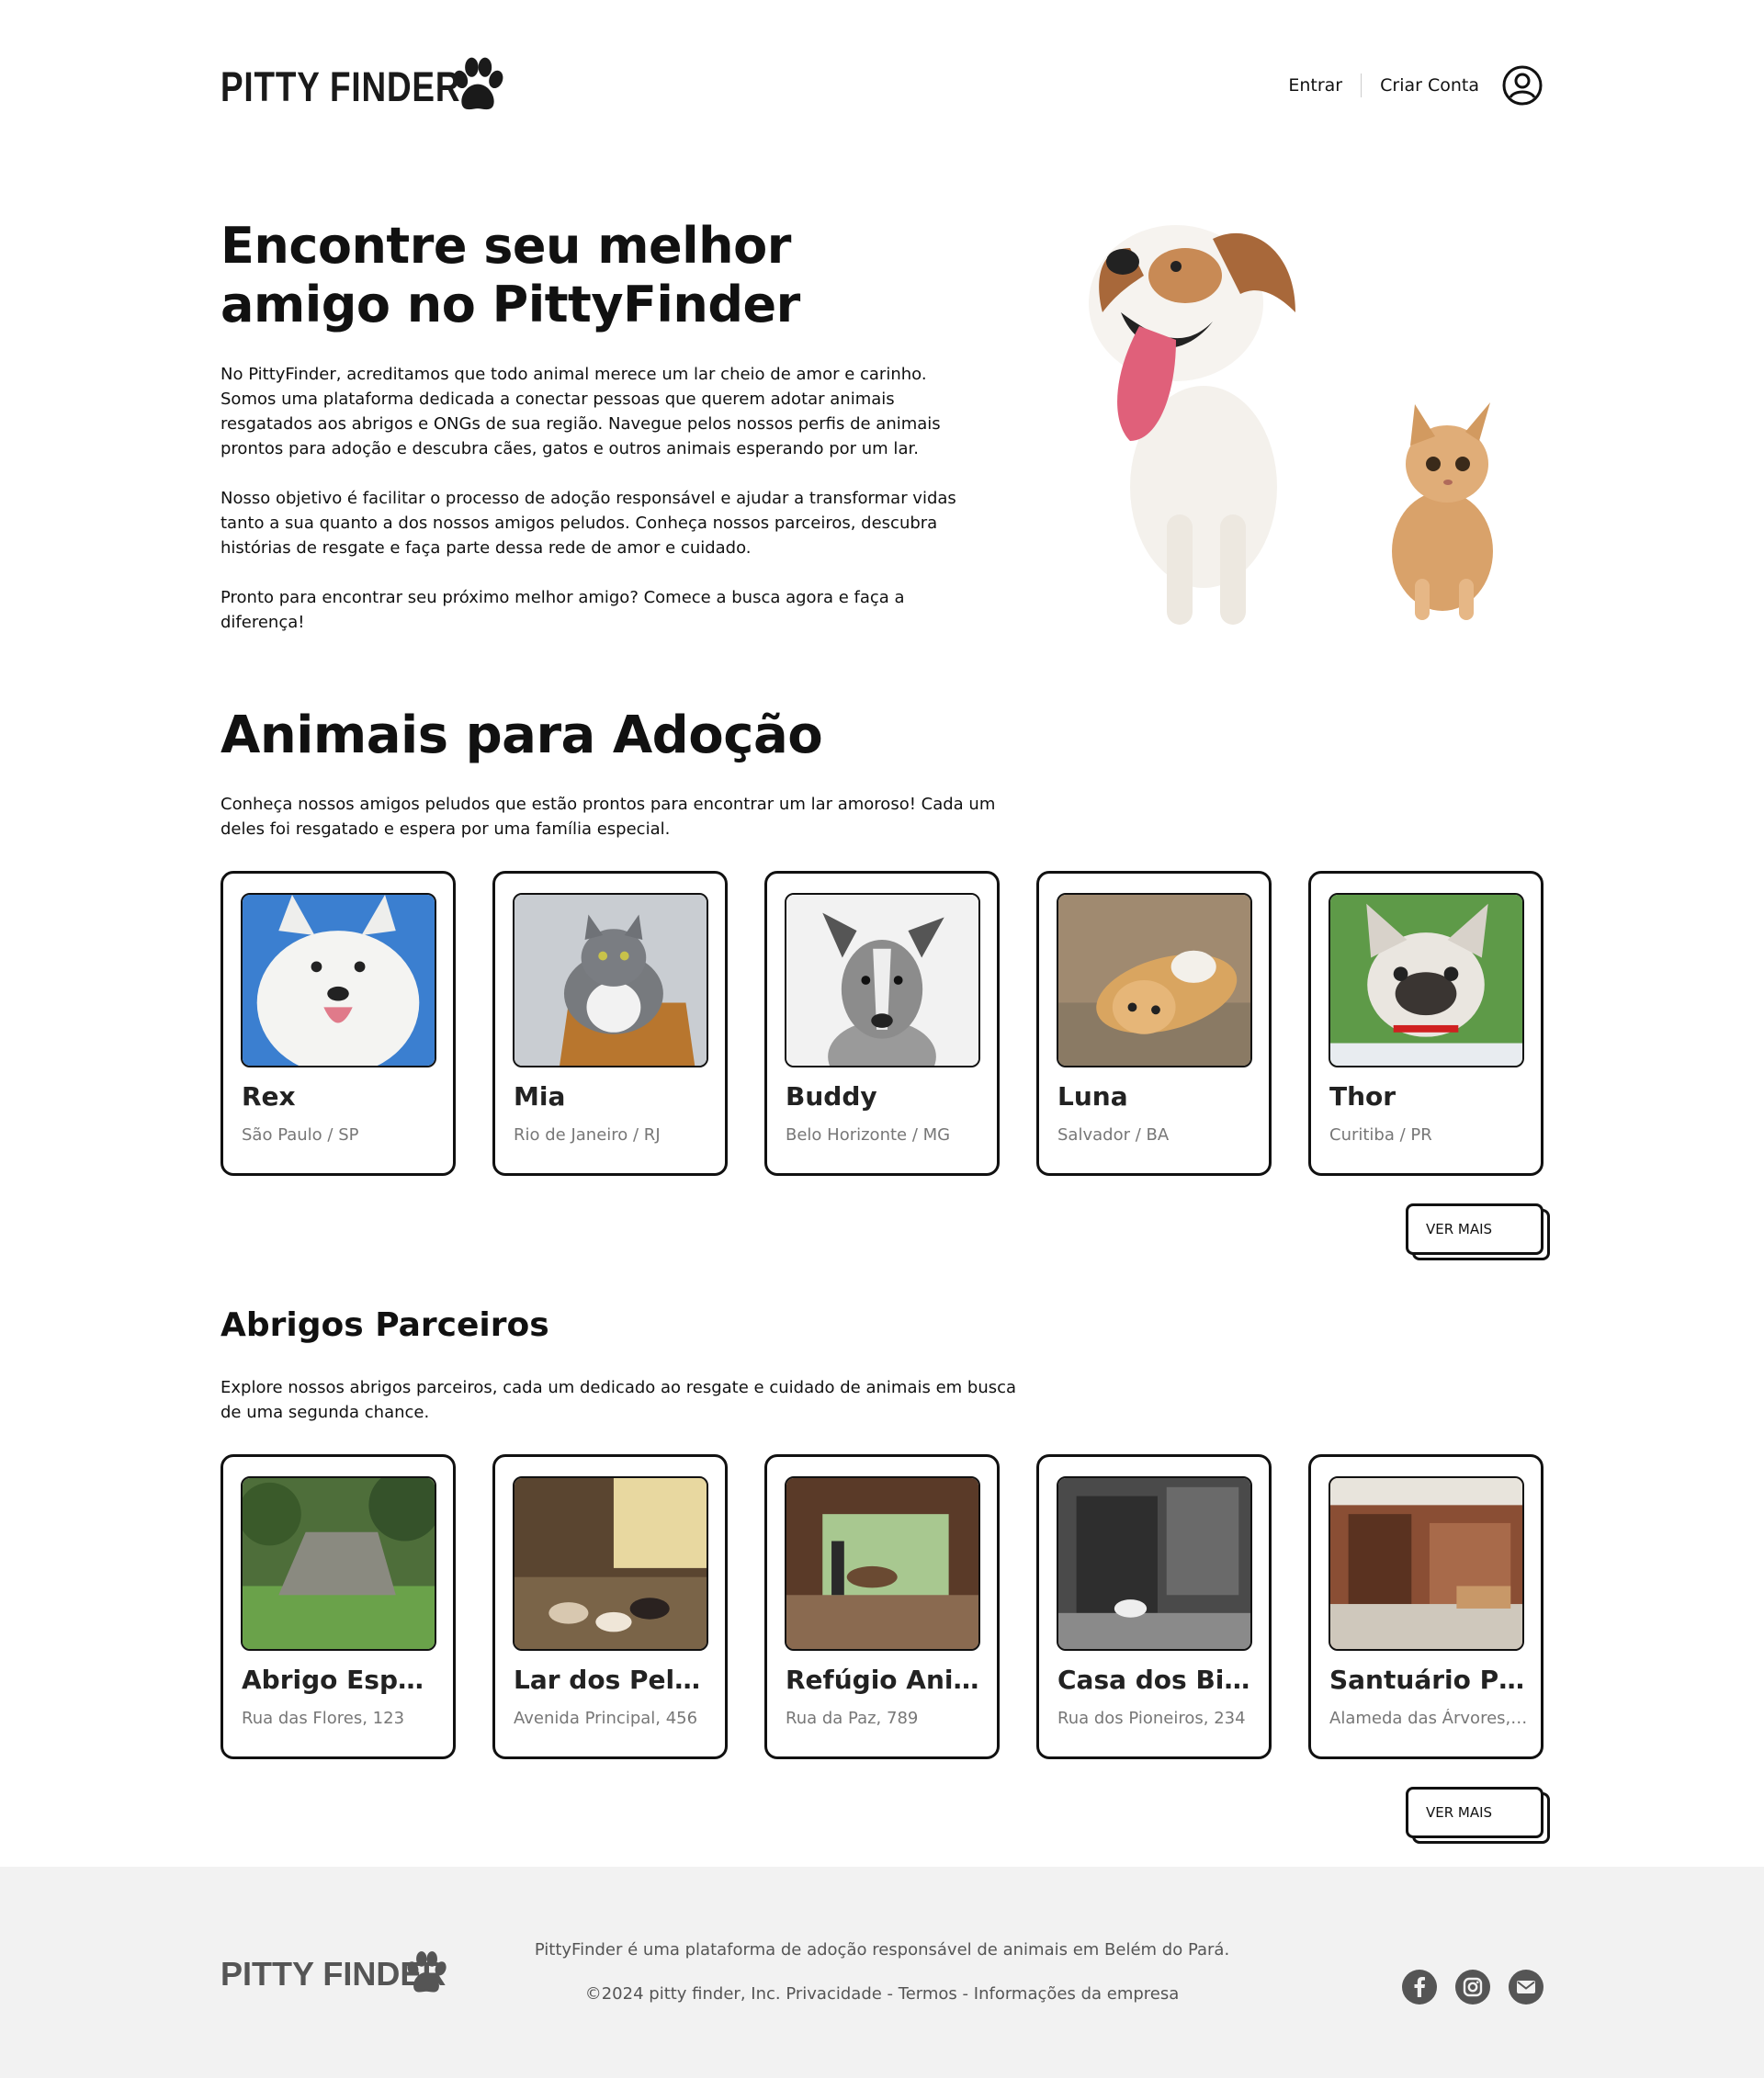 This screenshot has height=2078, width=1764. What do you see at coordinates (1363, 1096) in the screenshot?
I see `animal-name: Thor` at bounding box center [1363, 1096].